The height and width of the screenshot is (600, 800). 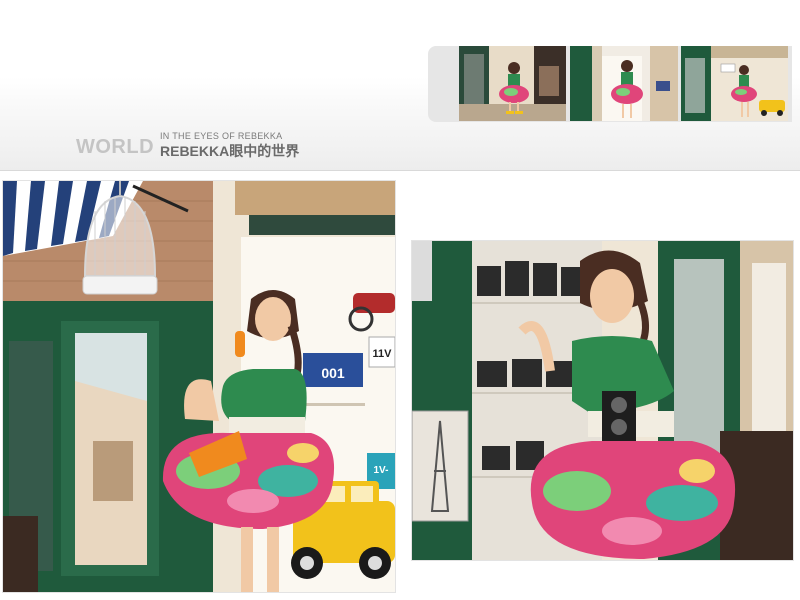 I want to click on license-plate-2-text: 11V, so click(x=383, y=354).